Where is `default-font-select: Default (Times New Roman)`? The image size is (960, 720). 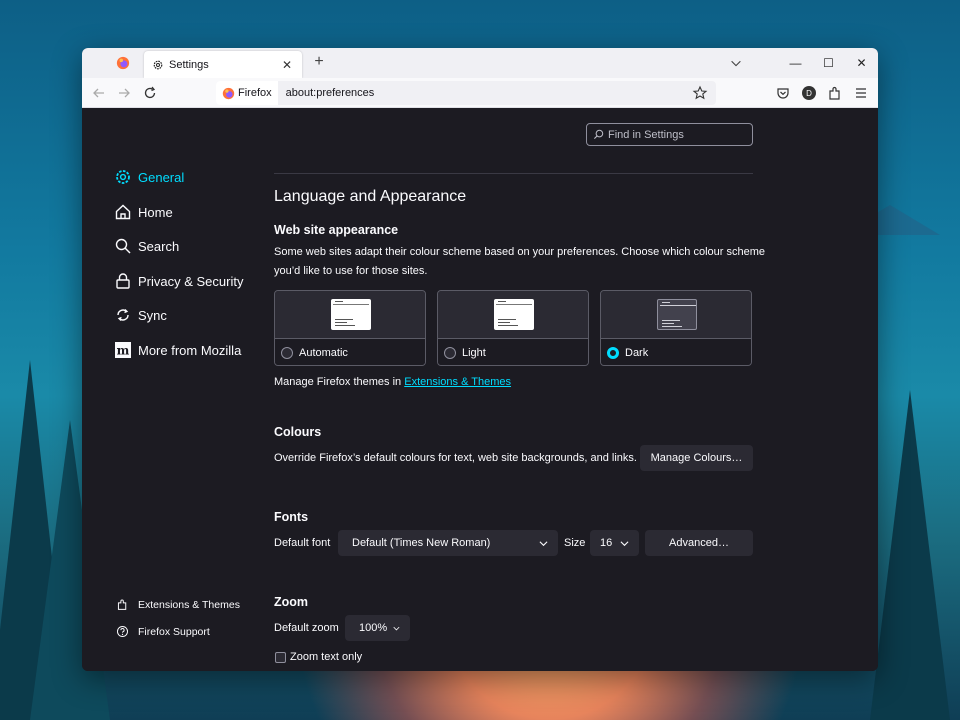 default-font-select: Default (Times New Roman) is located at coordinates (448, 543).